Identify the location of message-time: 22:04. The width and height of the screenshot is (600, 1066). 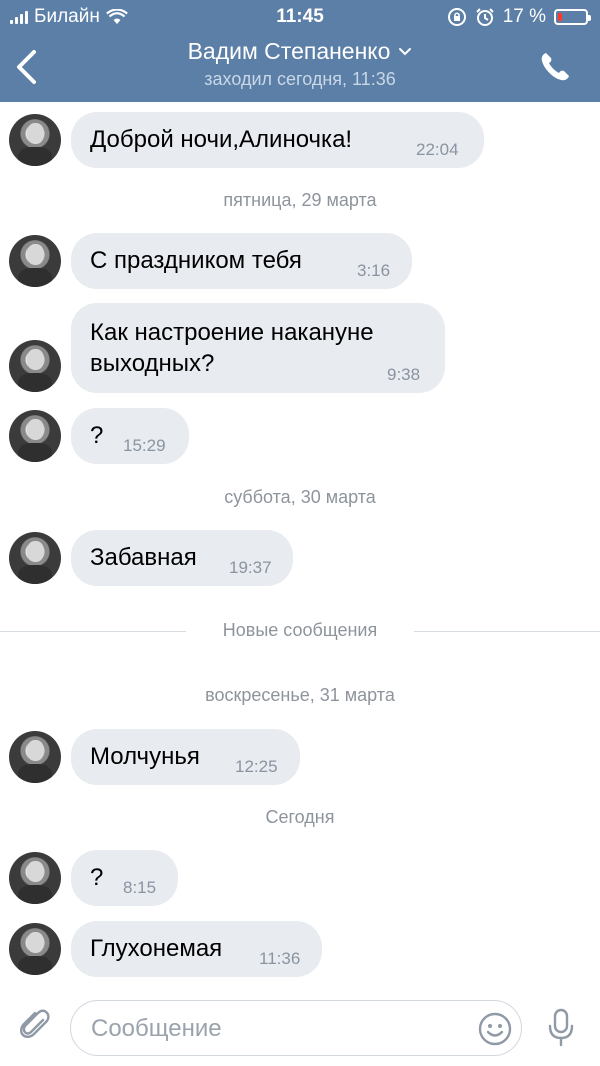
(437, 149).